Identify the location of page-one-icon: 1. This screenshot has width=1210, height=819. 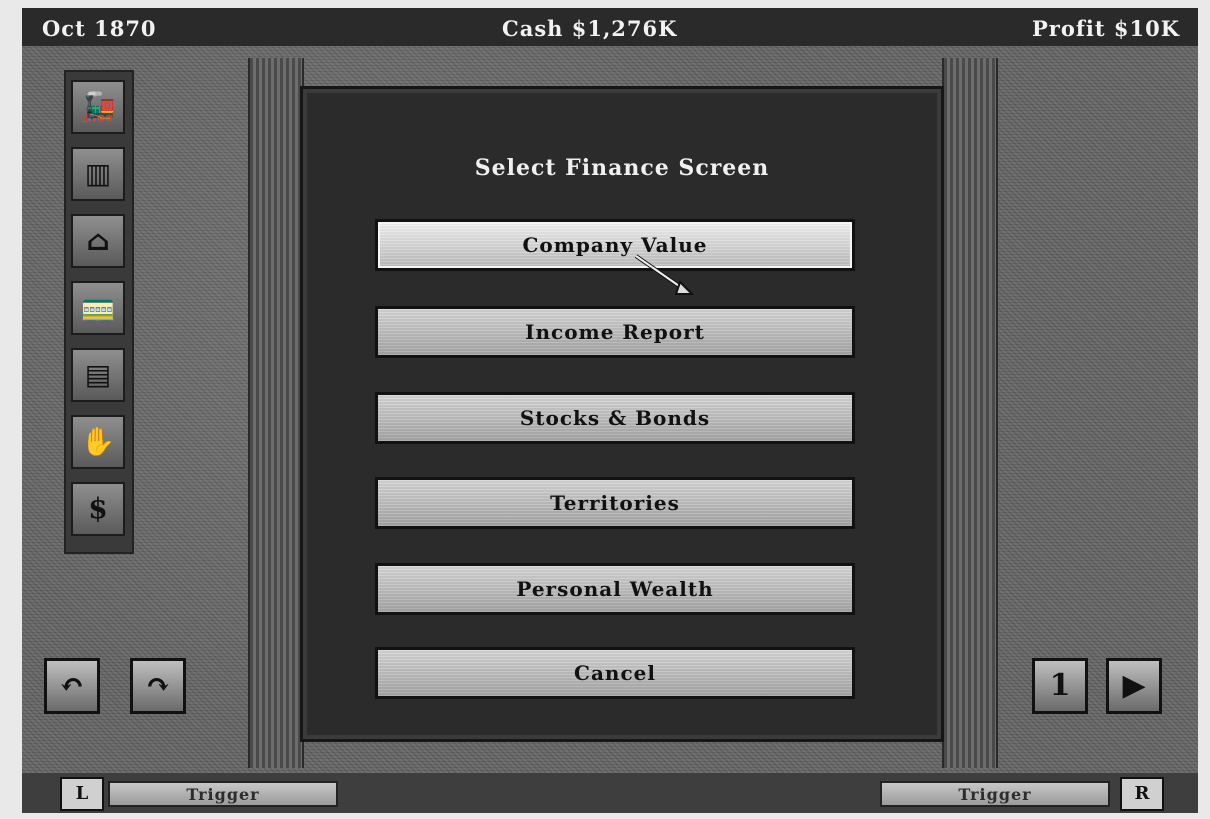
(1060, 686).